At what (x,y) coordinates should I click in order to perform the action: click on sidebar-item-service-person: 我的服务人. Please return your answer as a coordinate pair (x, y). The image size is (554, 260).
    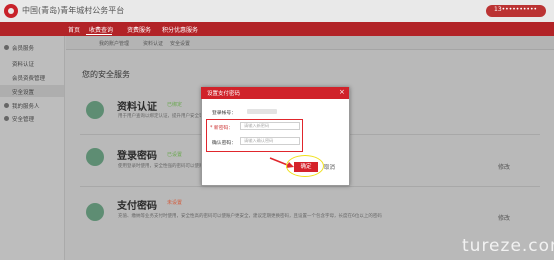
    Looking at the image, I should click on (26, 106).